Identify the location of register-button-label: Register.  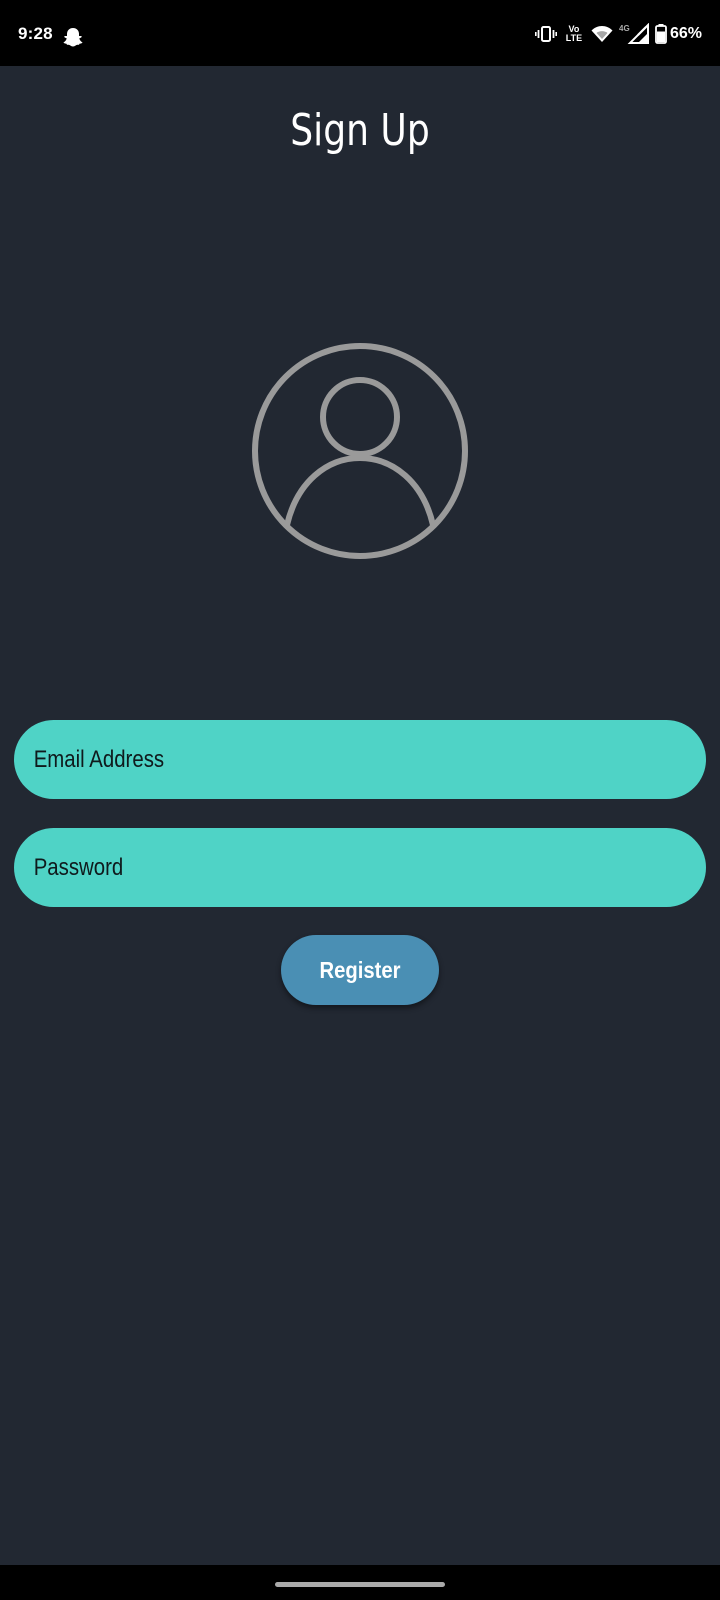
(360, 969).